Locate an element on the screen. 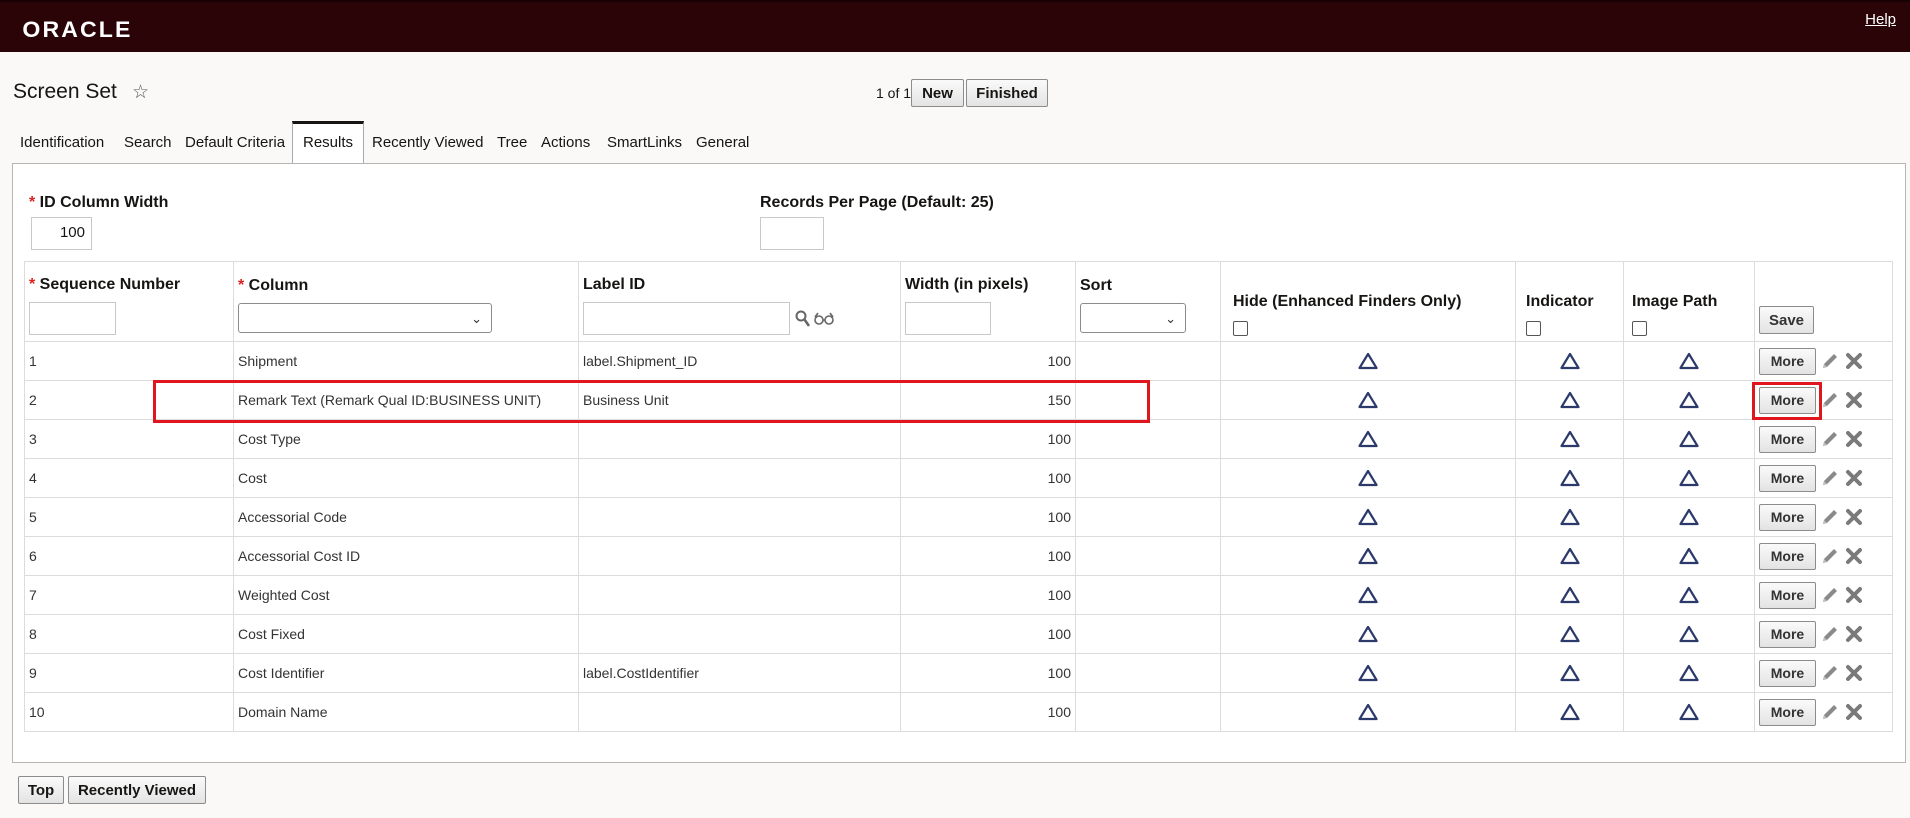 The height and width of the screenshot is (818, 1910). table-row: 6 Accessorial Cost ID 100 More is located at coordinates (958, 556).